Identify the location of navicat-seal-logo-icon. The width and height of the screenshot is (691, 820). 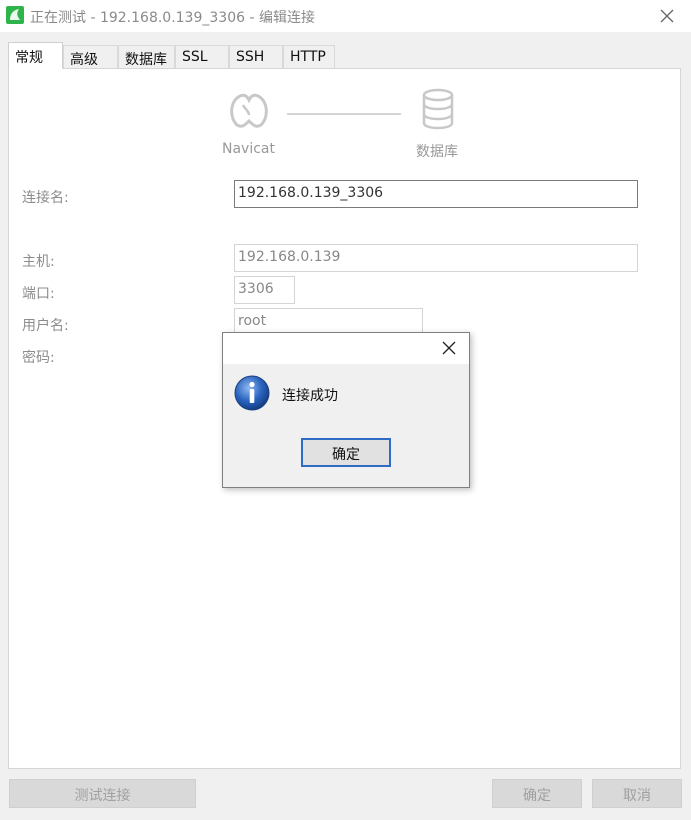
(249, 110).